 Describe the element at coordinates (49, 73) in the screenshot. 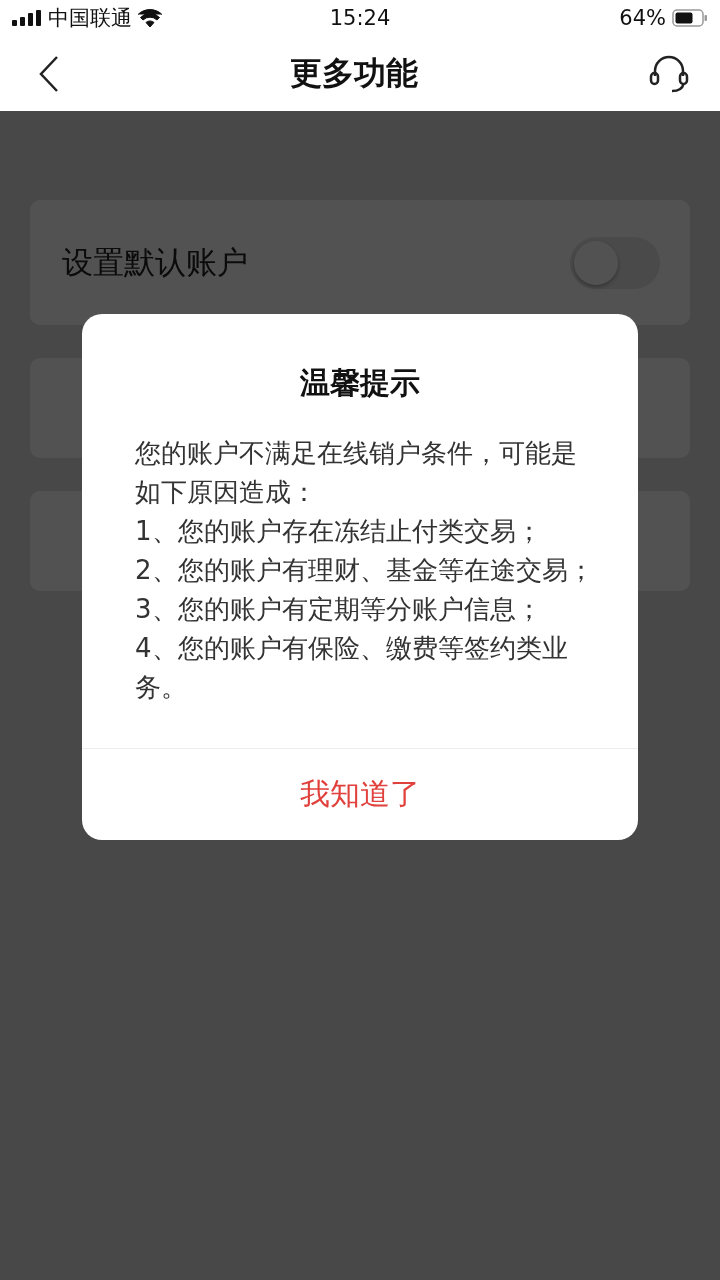

I see `back-button` at that location.